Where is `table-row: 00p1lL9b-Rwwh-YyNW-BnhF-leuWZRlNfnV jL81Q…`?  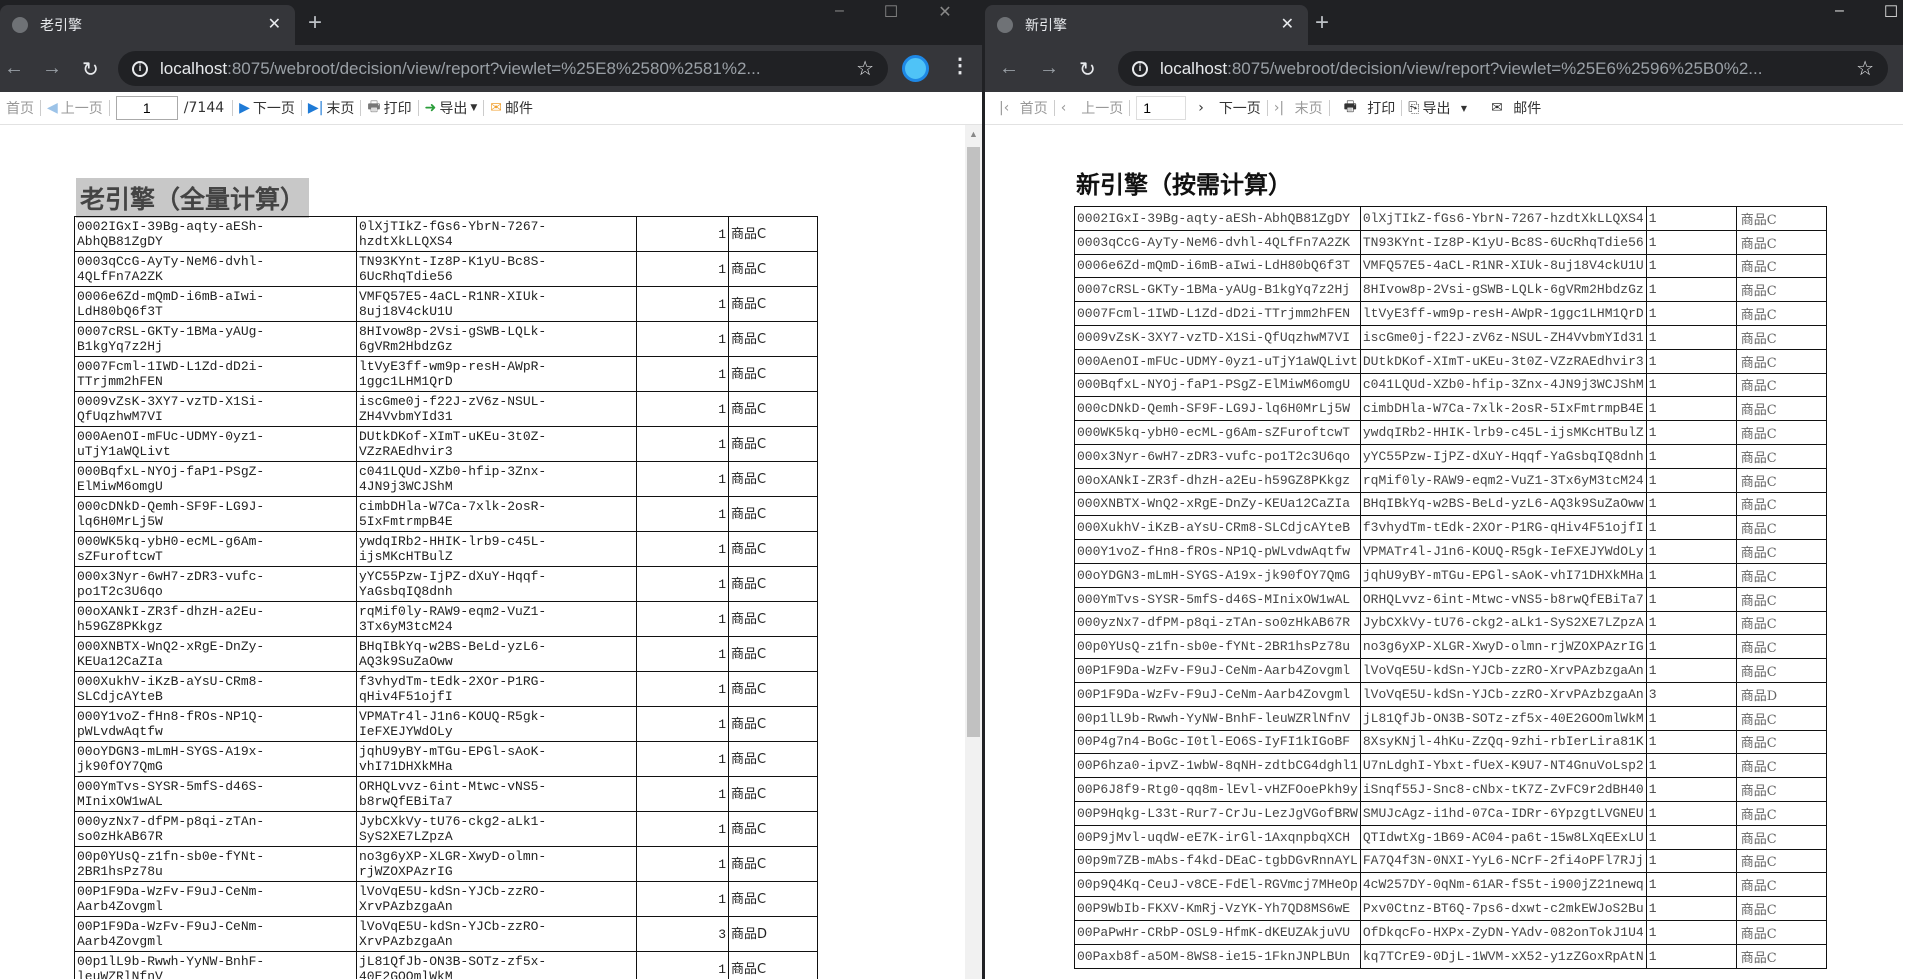
table-row: 00p1lL9b-Rwwh-YyNW-BnhF-leuWZRlNfnV jL81Q… is located at coordinates (446, 965).